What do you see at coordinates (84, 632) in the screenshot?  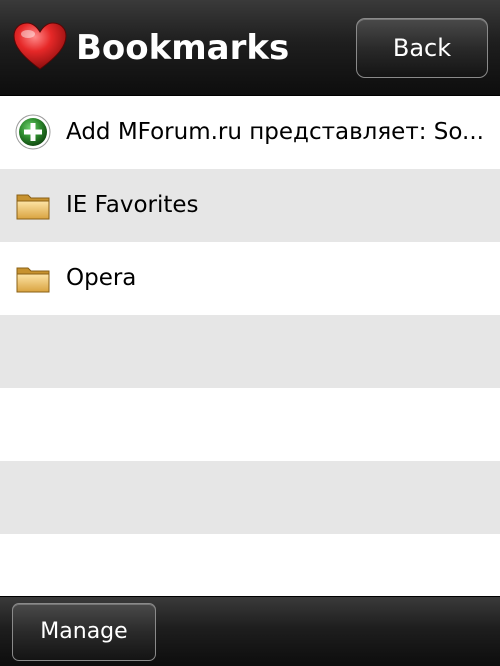 I see `manage-button: Manage` at bounding box center [84, 632].